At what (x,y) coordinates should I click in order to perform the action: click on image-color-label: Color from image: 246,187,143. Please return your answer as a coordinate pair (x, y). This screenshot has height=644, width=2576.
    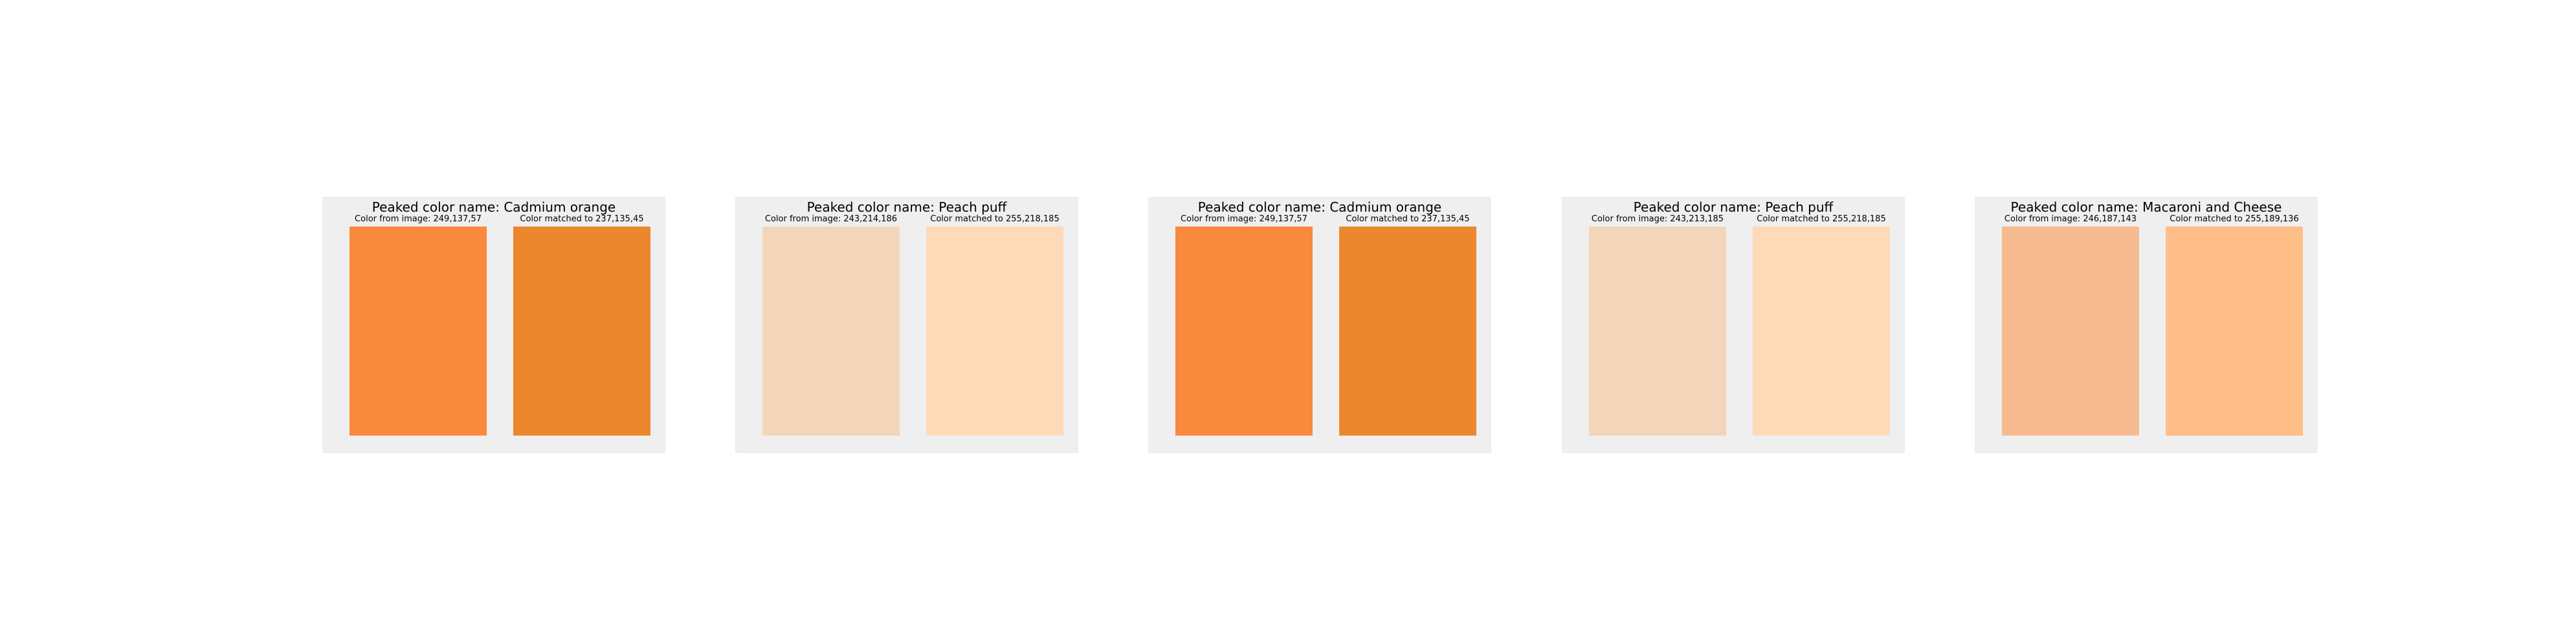
    Looking at the image, I should click on (2070, 219).